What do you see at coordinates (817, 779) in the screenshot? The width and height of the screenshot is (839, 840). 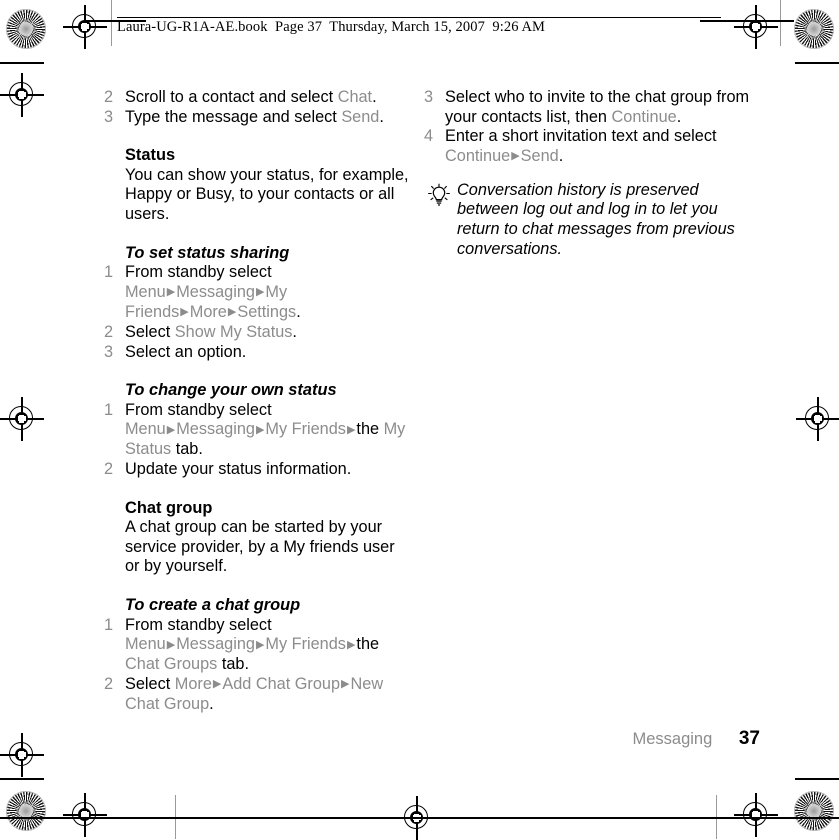 I see `trim-line-right-lower-horizontal` at bounding box center [817, 779].